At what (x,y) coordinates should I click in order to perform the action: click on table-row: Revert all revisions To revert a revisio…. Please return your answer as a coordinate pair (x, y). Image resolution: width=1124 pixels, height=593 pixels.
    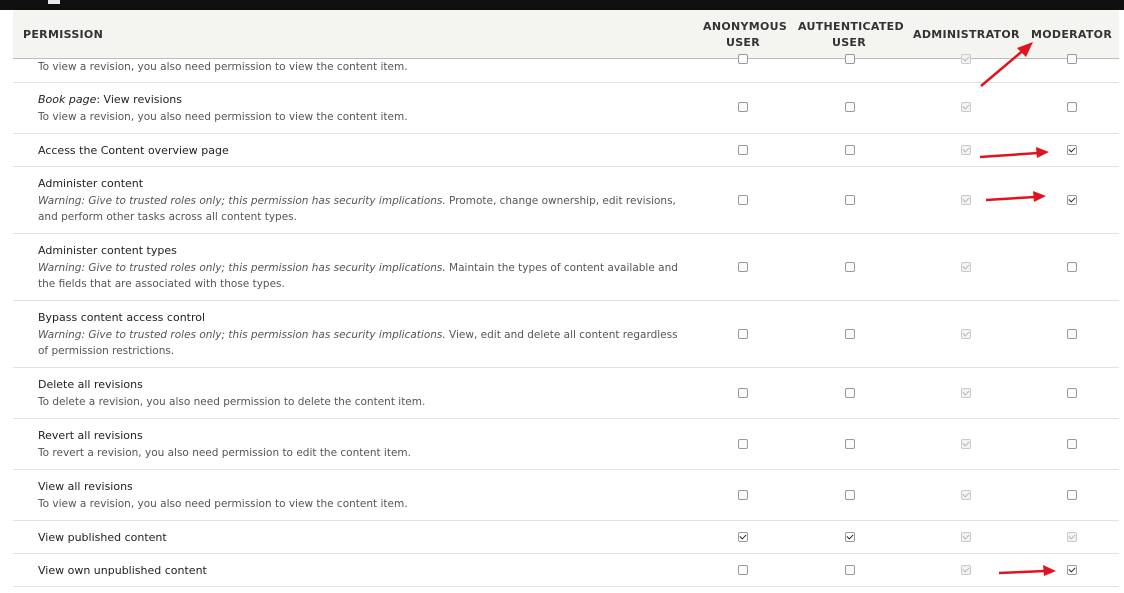
    Looking at the image, I should click on (566, 444).